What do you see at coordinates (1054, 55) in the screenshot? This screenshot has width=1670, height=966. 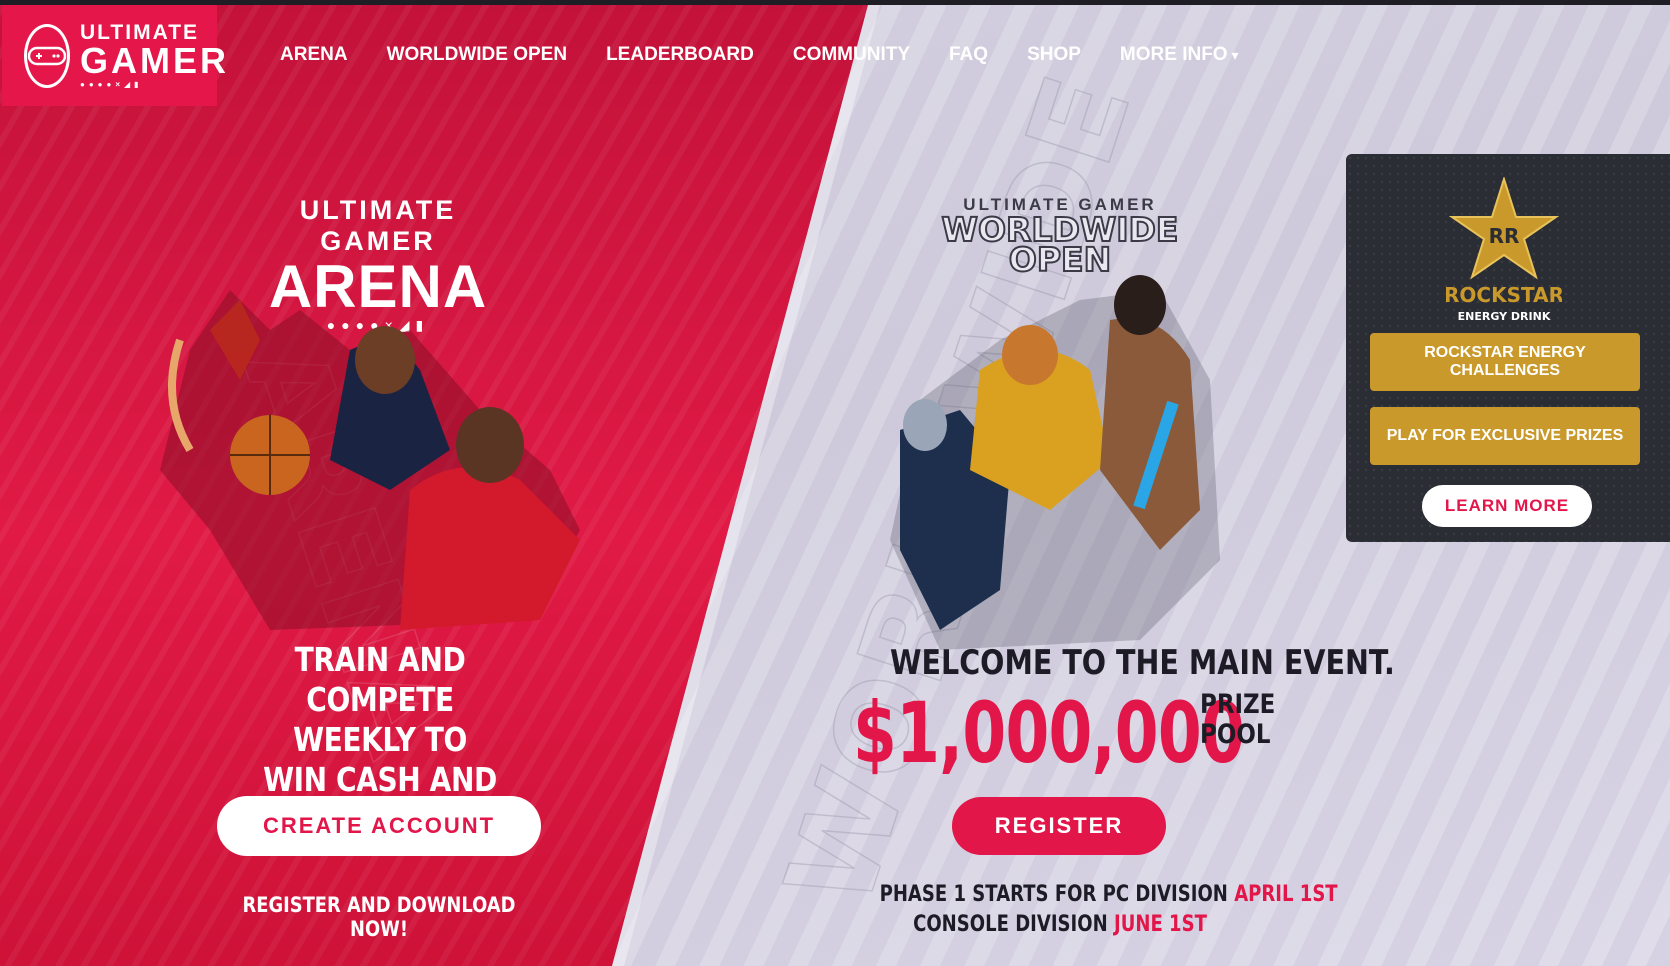 I see `nav-shop: SHOP` at bounding box center [1054, 55].